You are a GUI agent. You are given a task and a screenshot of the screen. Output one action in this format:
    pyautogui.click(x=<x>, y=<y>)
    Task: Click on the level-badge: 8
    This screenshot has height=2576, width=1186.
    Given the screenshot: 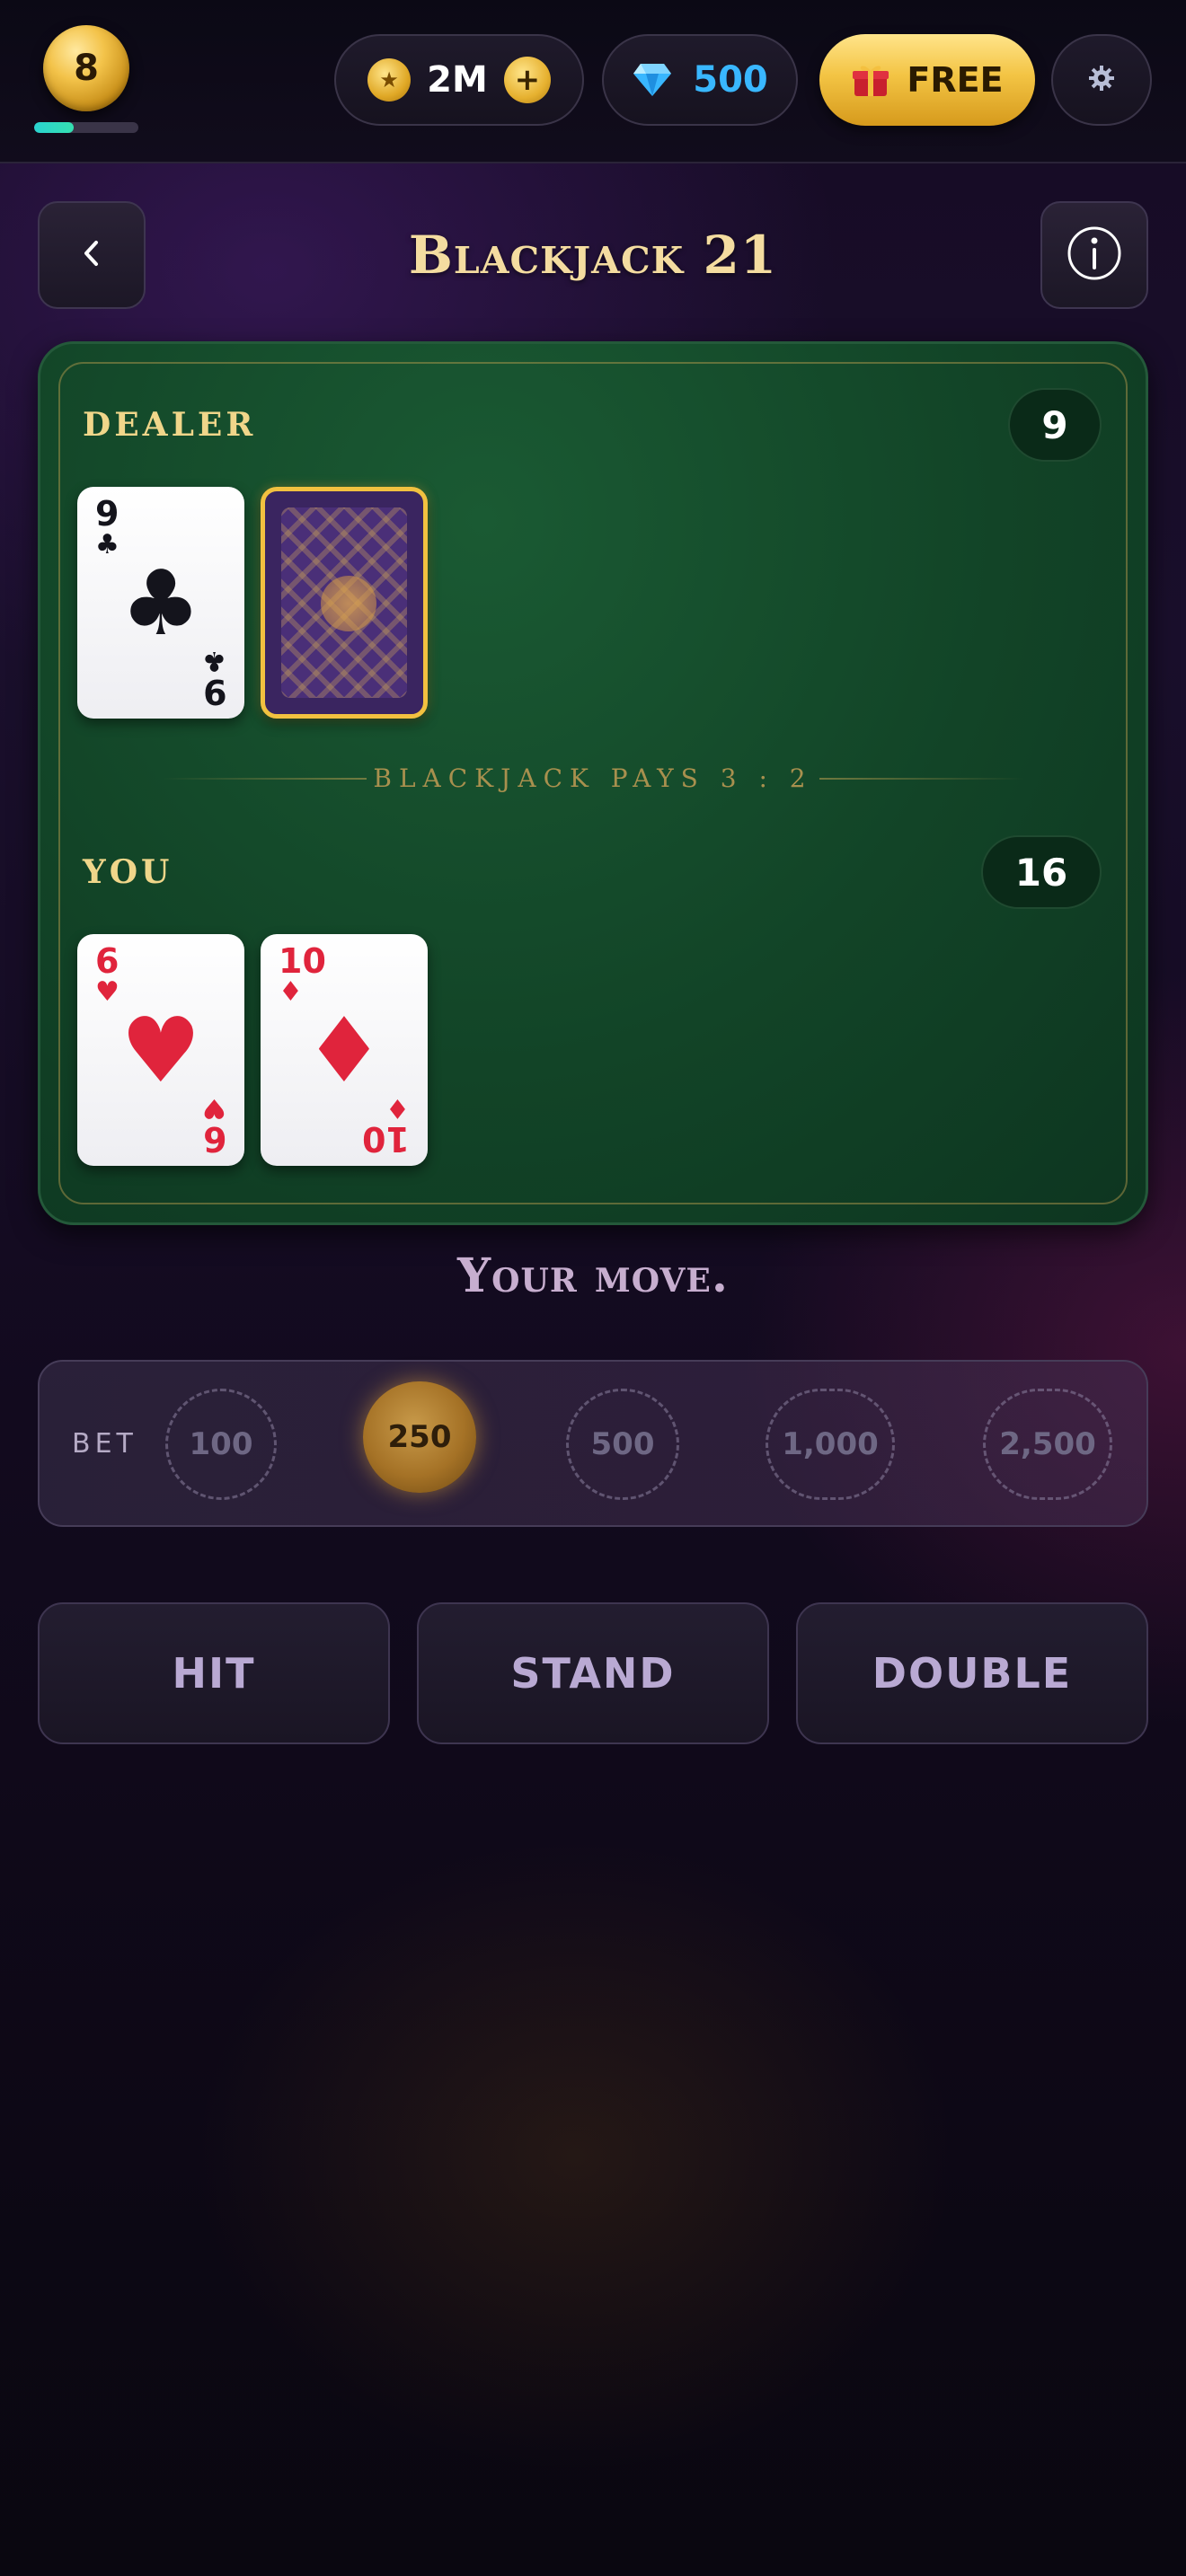 What is the action you would take?
    pyautogui.click(x=86, y=68)
    